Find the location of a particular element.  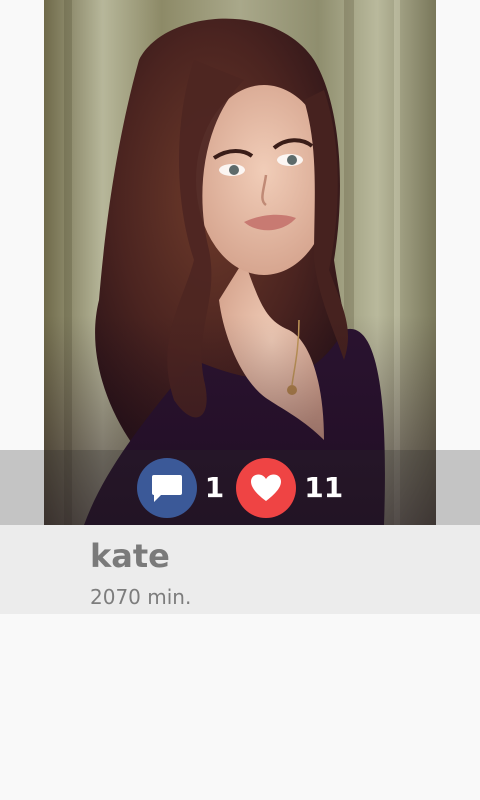

like-count: 11 is located at coordinates (324, 487).